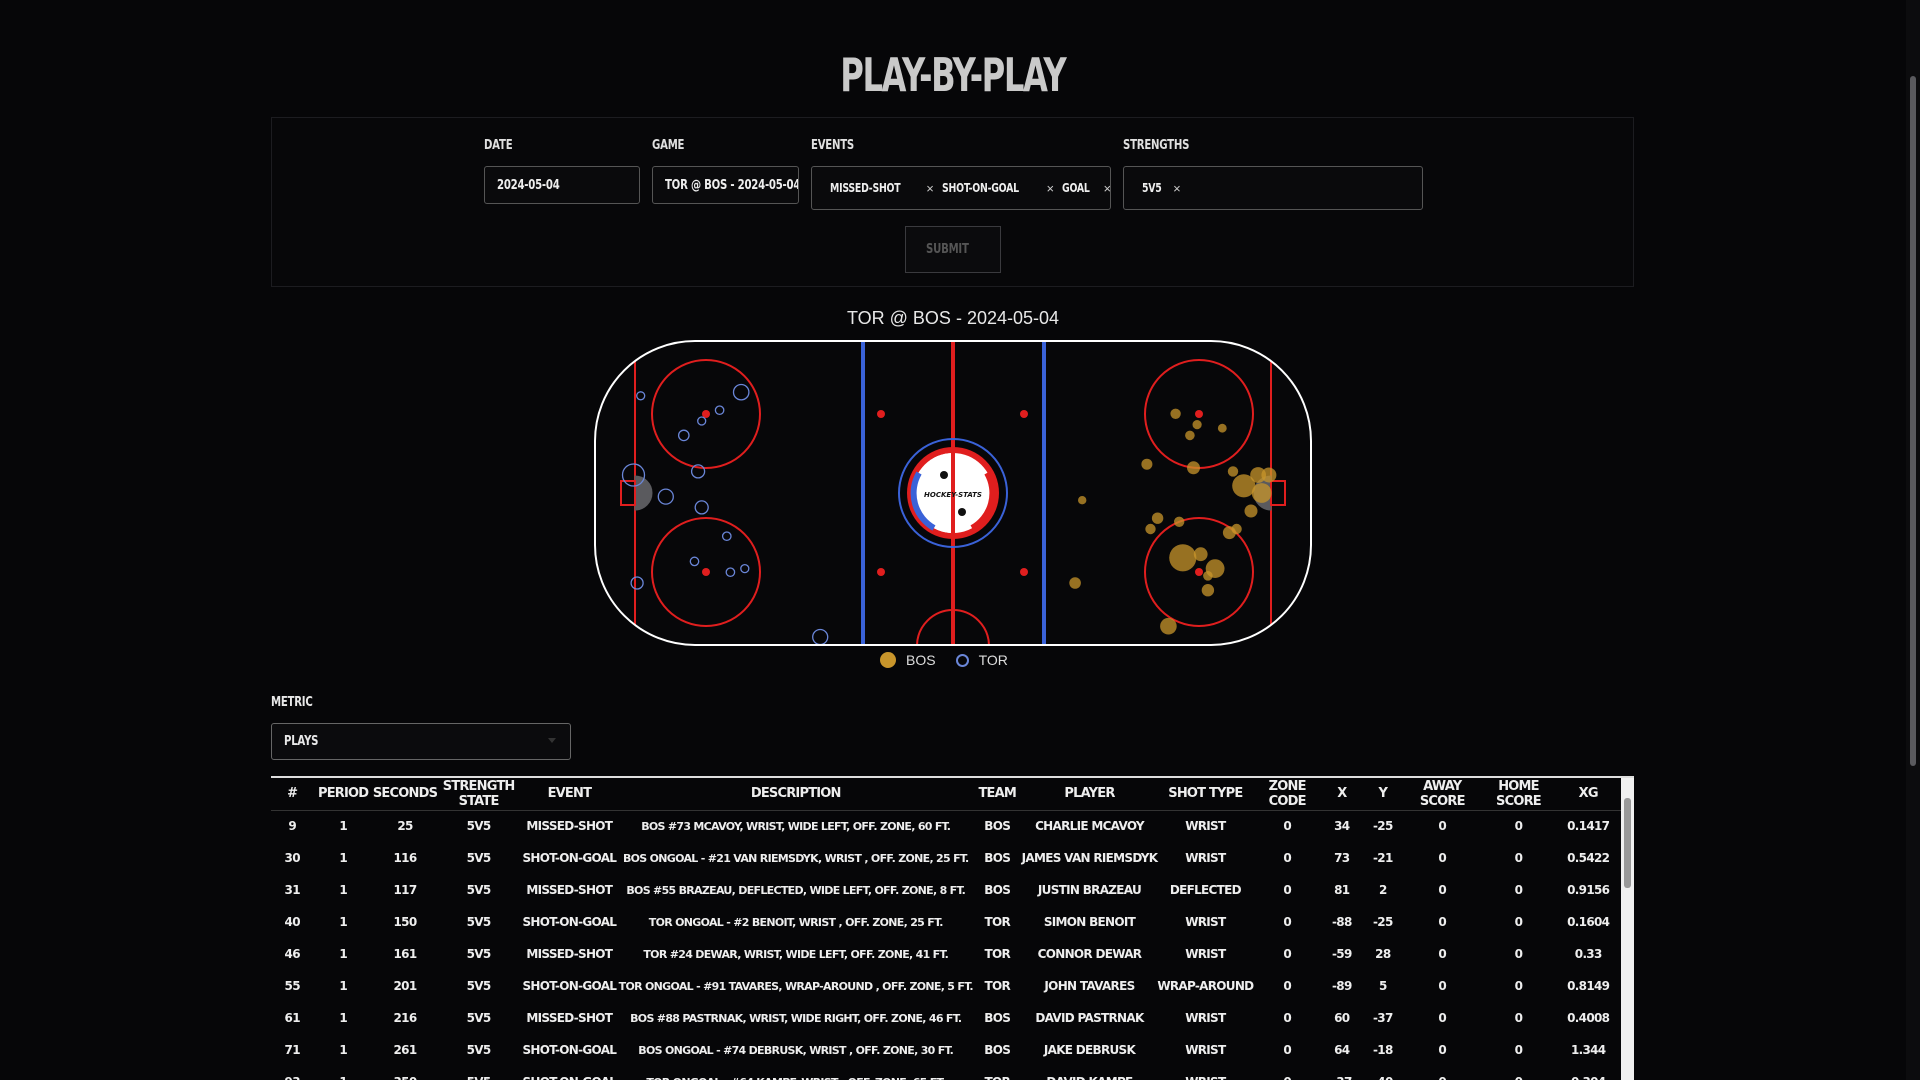  I want to click on table-scrollbar-thumb, so click(1627, 843).